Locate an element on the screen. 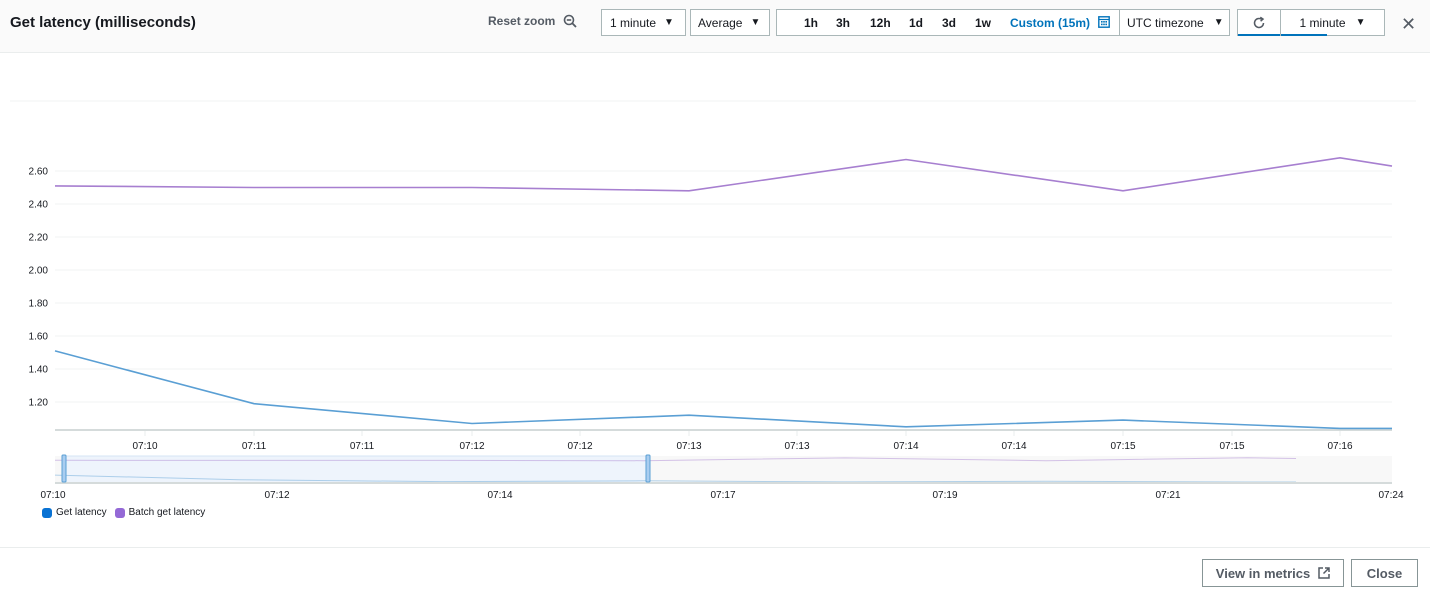  series-line-get-latency is located at coordinates (723, 390).